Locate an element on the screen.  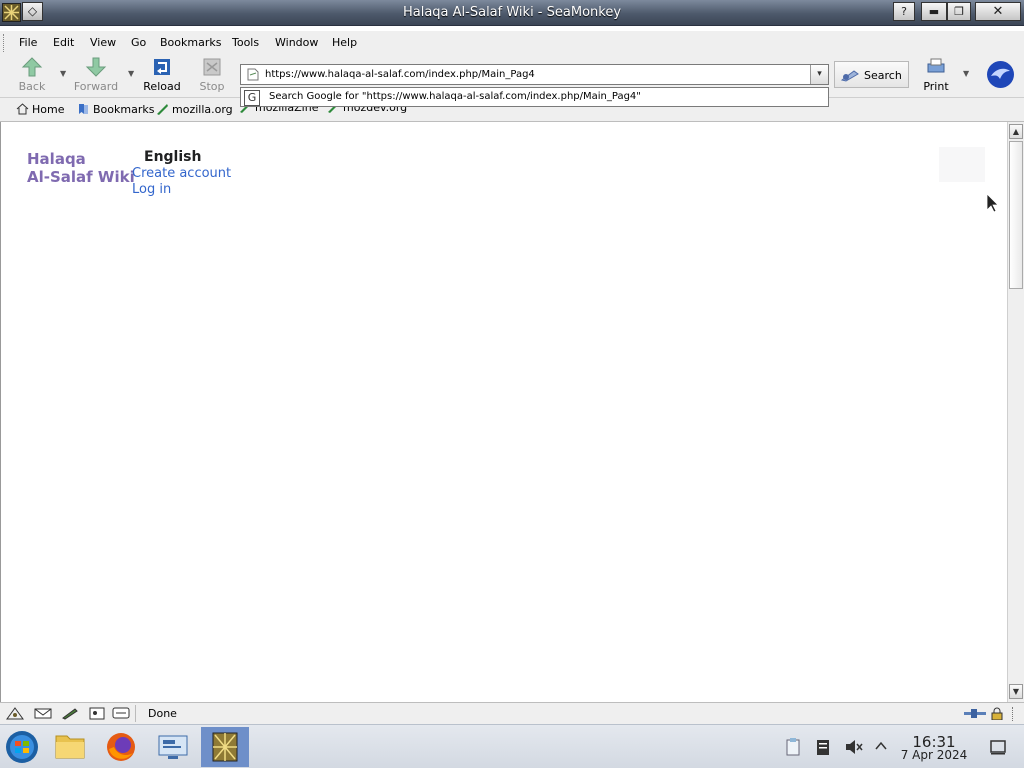
print-label: Print is located at coordinates (936, 86).